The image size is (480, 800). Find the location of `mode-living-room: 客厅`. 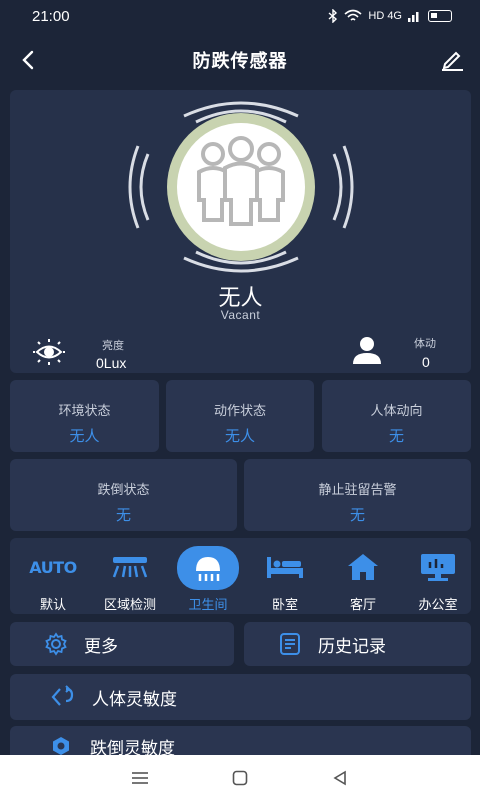

mode-living-room: 客厅 is located at coordinates (363, 576).